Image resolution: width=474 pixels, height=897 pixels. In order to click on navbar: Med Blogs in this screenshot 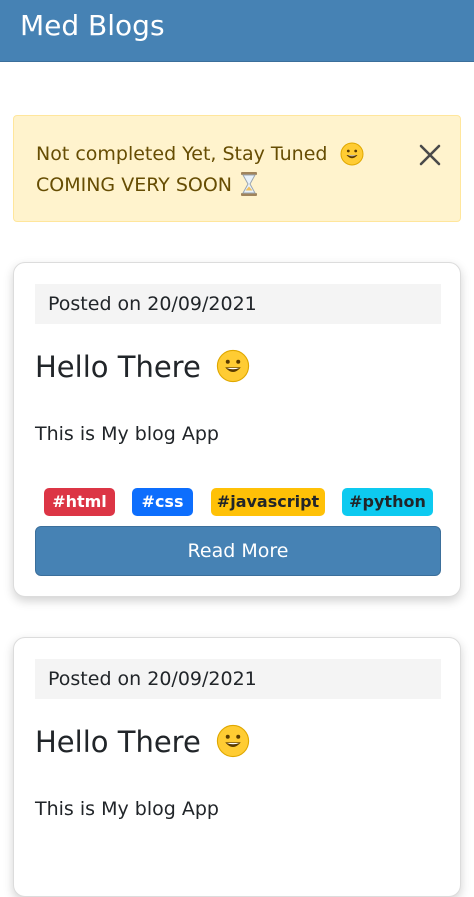, I will do `click(237, 31)`.